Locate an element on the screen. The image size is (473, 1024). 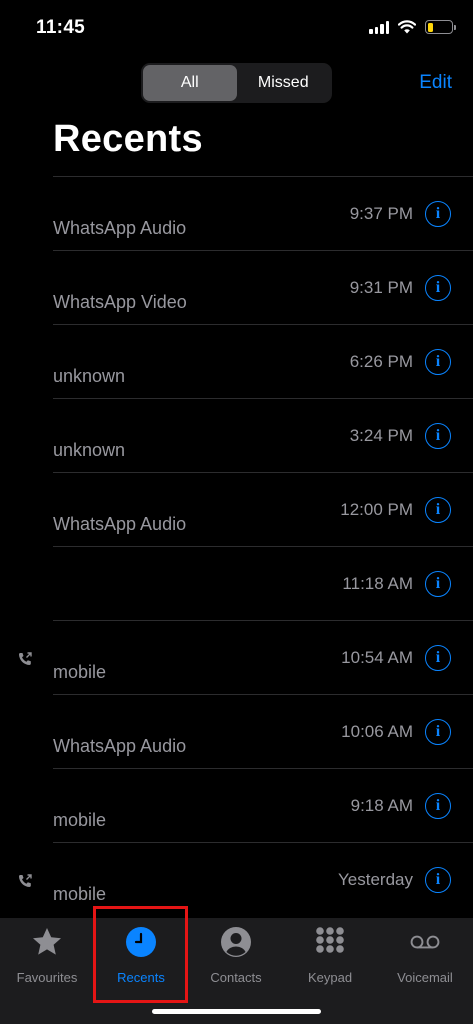
edit-button: Edit is located at coordinates (435, 83).